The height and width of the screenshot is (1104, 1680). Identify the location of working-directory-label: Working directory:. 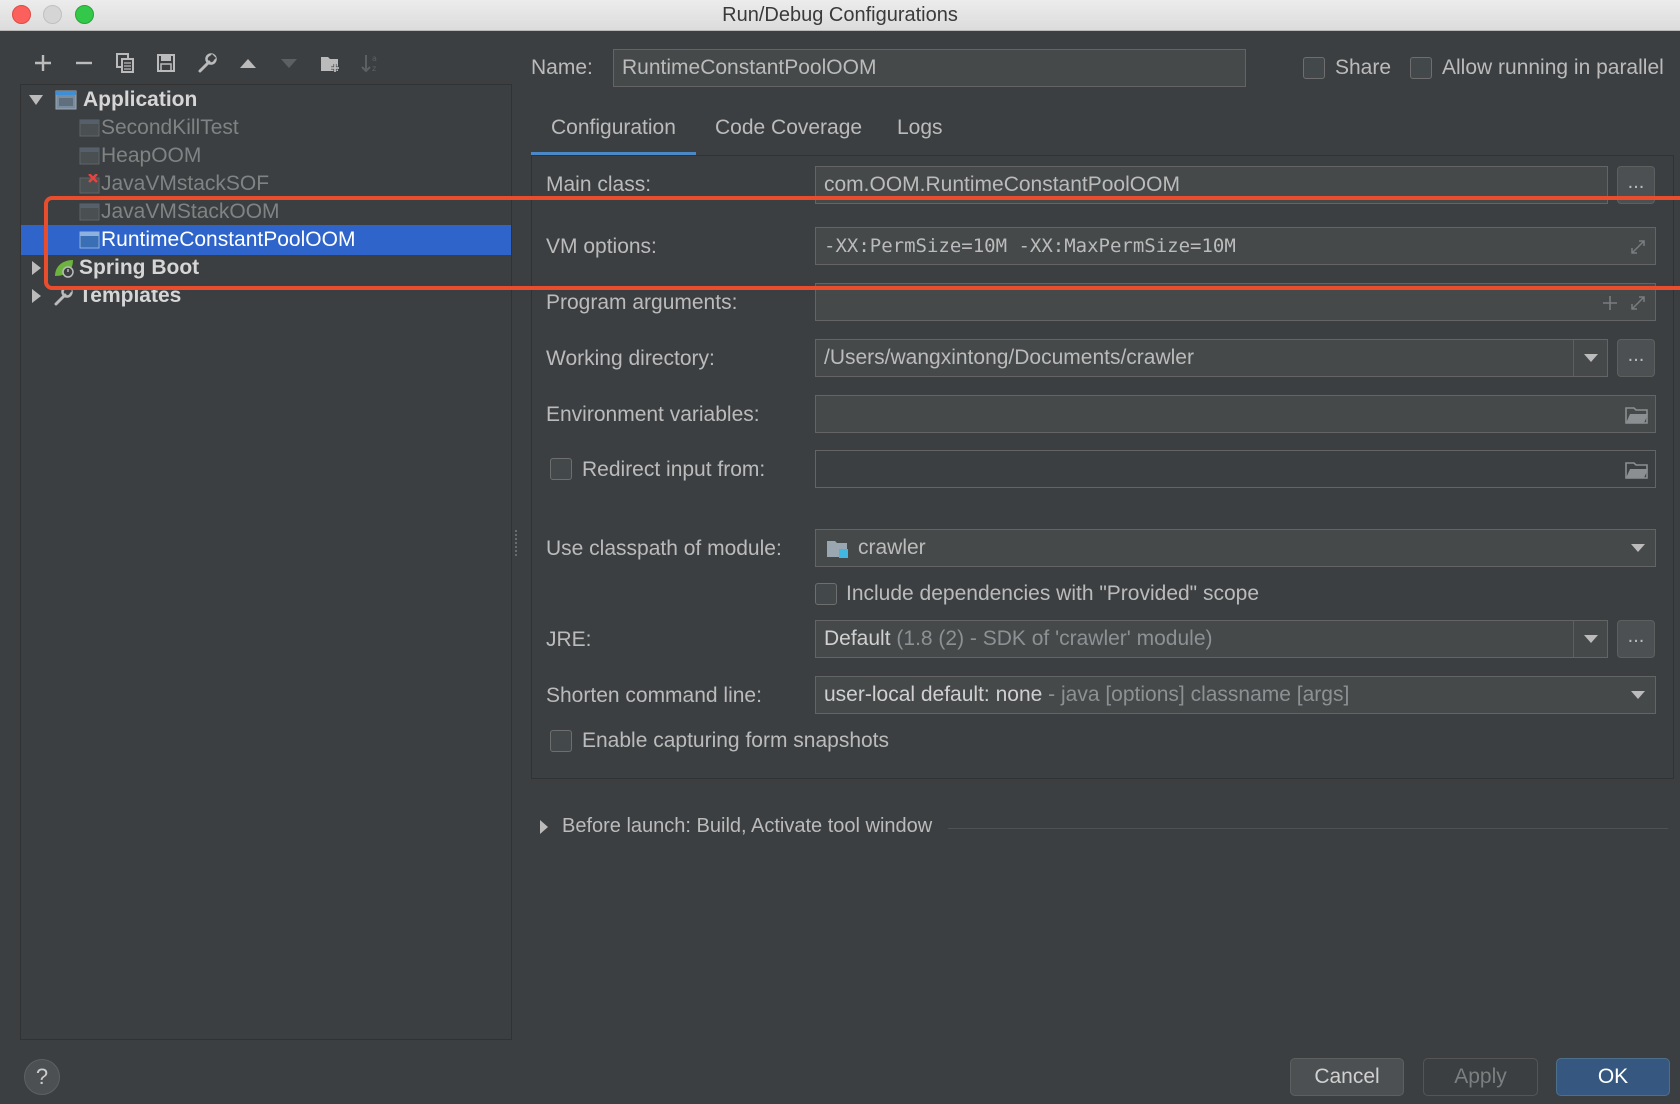
(630, 358).